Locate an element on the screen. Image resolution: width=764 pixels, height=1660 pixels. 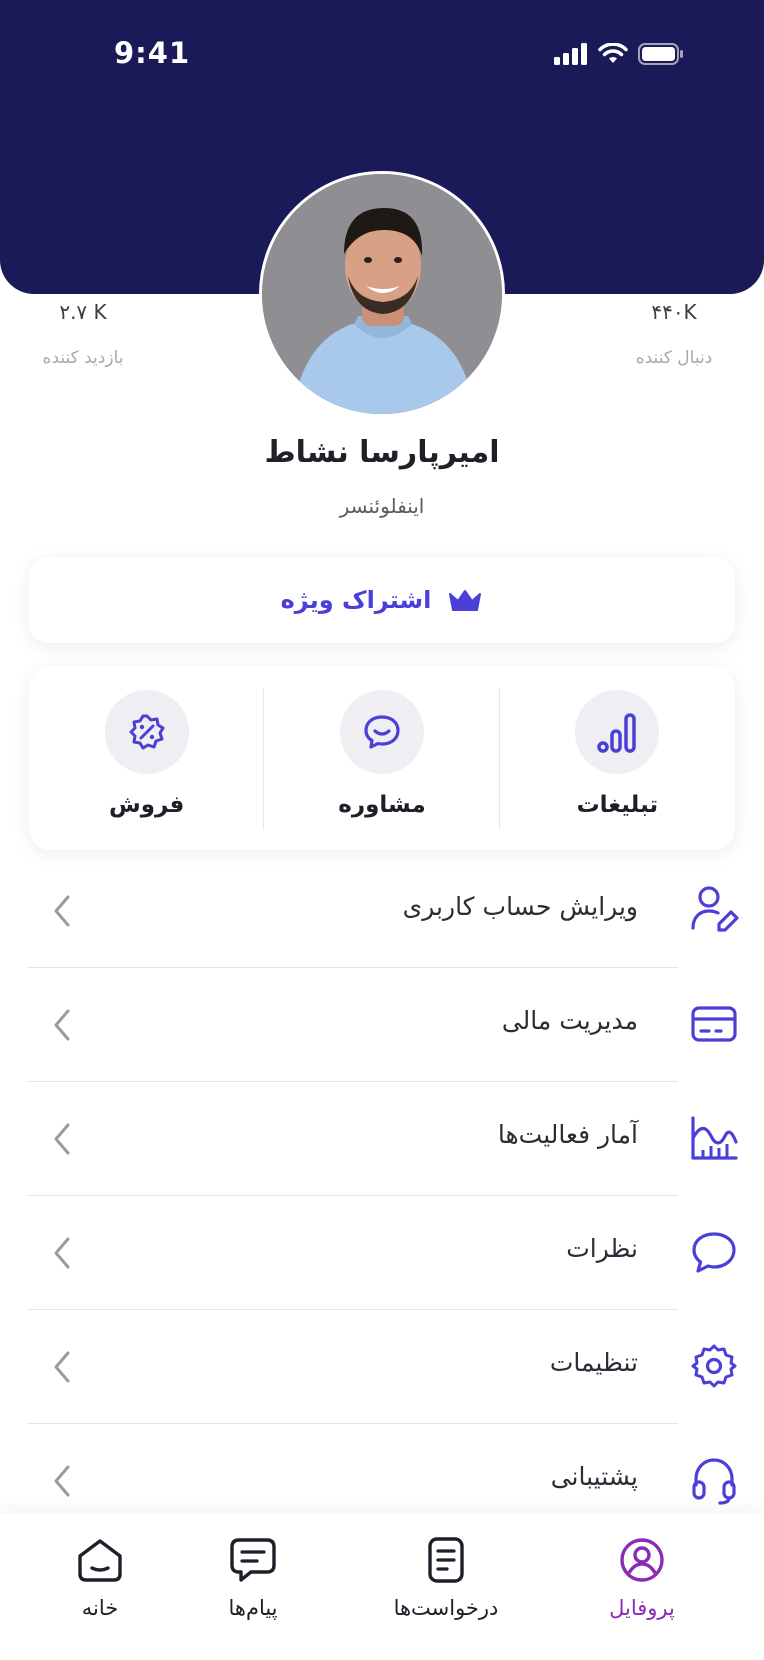
credit-card-icon is located at coordinates (714, 1024).